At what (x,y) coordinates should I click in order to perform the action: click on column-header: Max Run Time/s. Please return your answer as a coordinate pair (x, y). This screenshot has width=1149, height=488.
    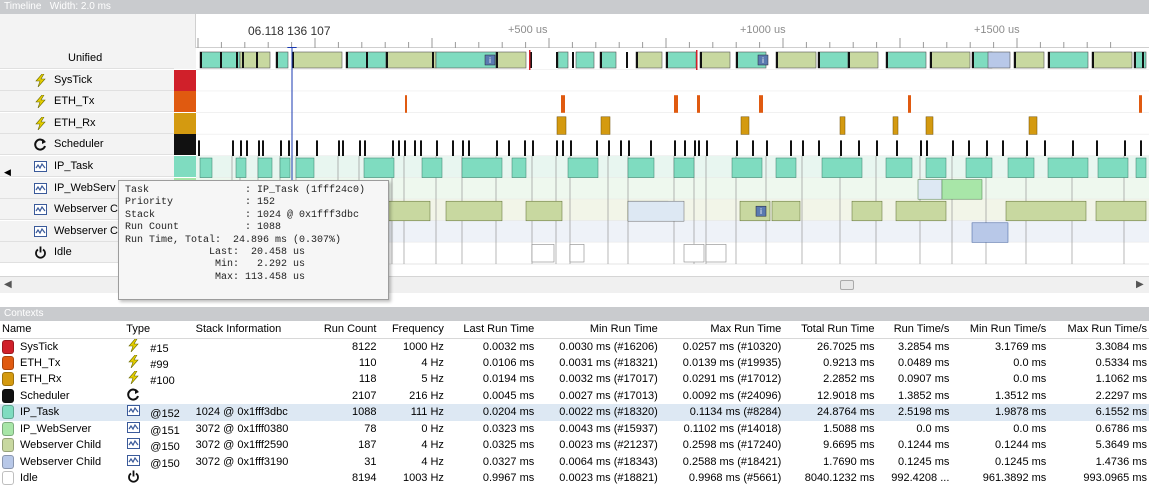
    Looking at the image, I should click on (1098, 330).